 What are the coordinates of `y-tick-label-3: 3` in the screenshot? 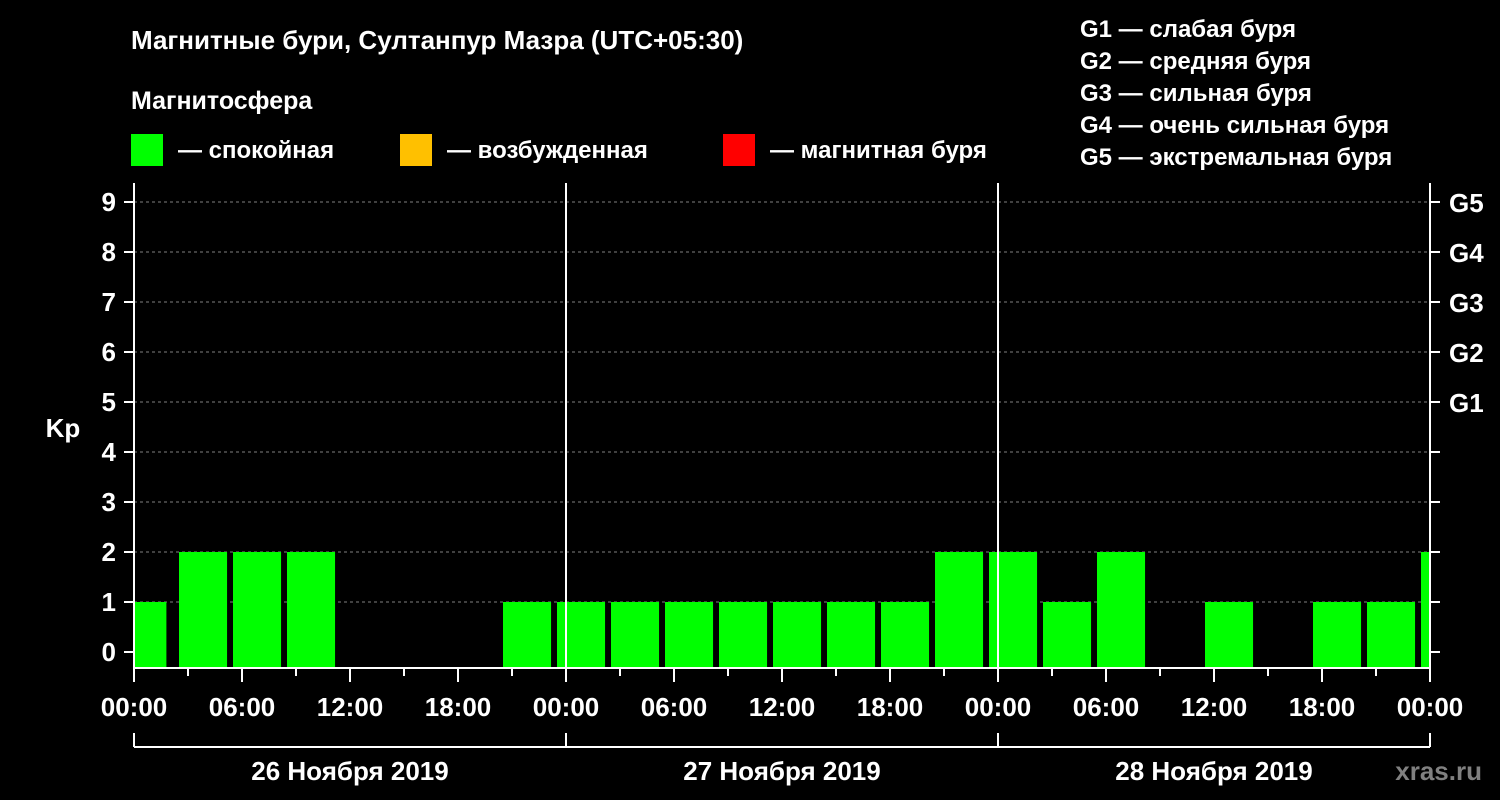 It's located at (109, 502).